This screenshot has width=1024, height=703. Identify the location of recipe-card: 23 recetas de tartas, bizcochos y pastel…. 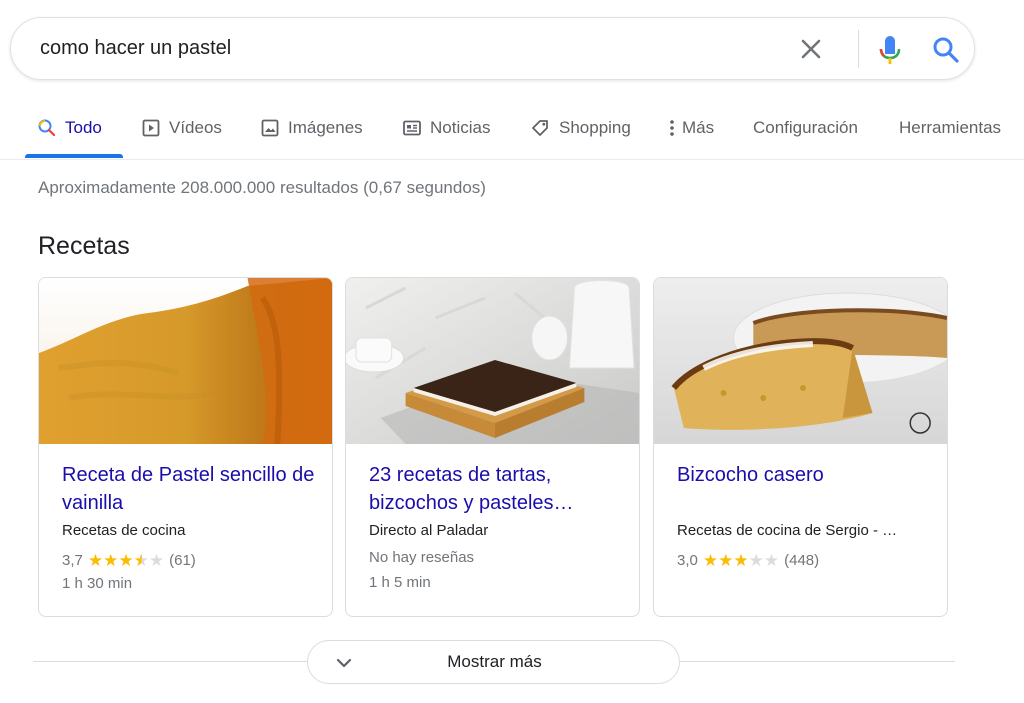
(492, 447).